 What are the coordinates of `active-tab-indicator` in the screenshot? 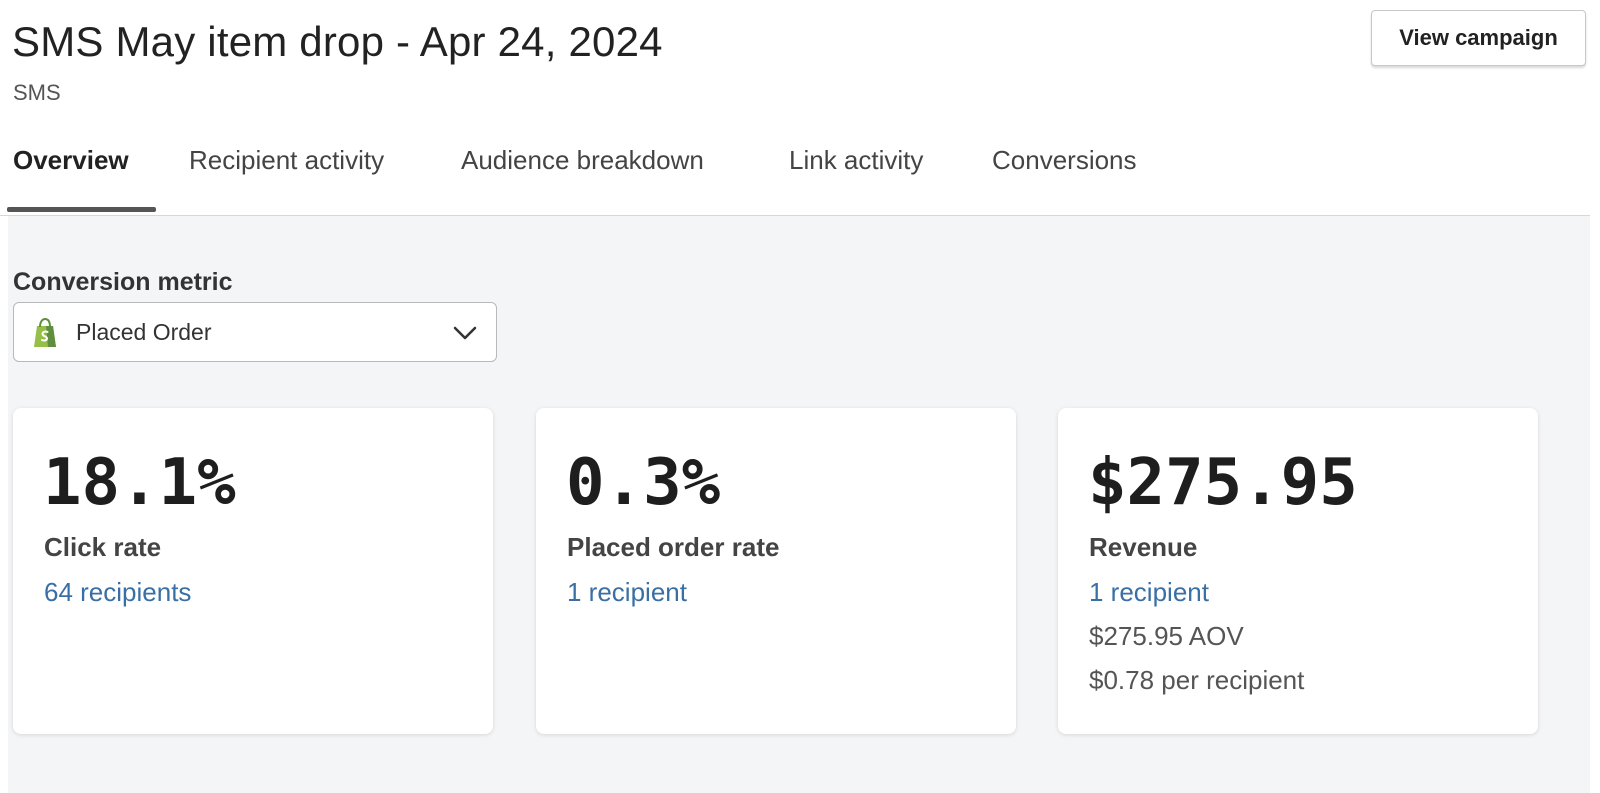 It's located at (81, 209).